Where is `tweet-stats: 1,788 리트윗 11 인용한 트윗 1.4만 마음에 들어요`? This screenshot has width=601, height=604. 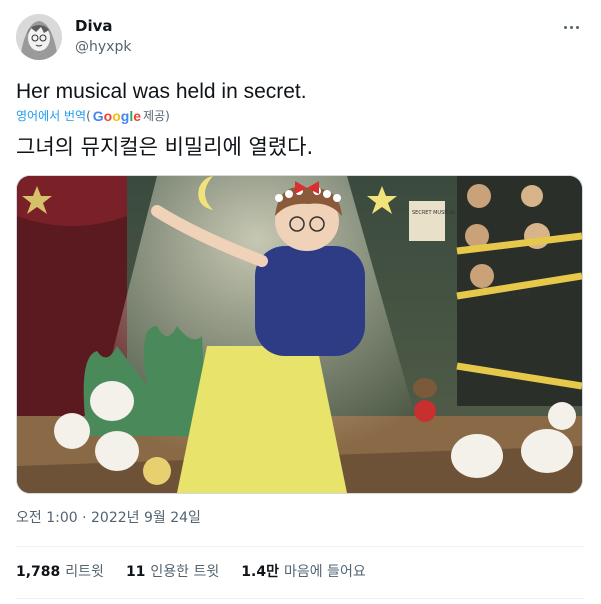 tweet-stats: 1,788 리트윗 11 인용한 트윗 1.4만 마음에 들어요 is located at coordinates (191, 572).